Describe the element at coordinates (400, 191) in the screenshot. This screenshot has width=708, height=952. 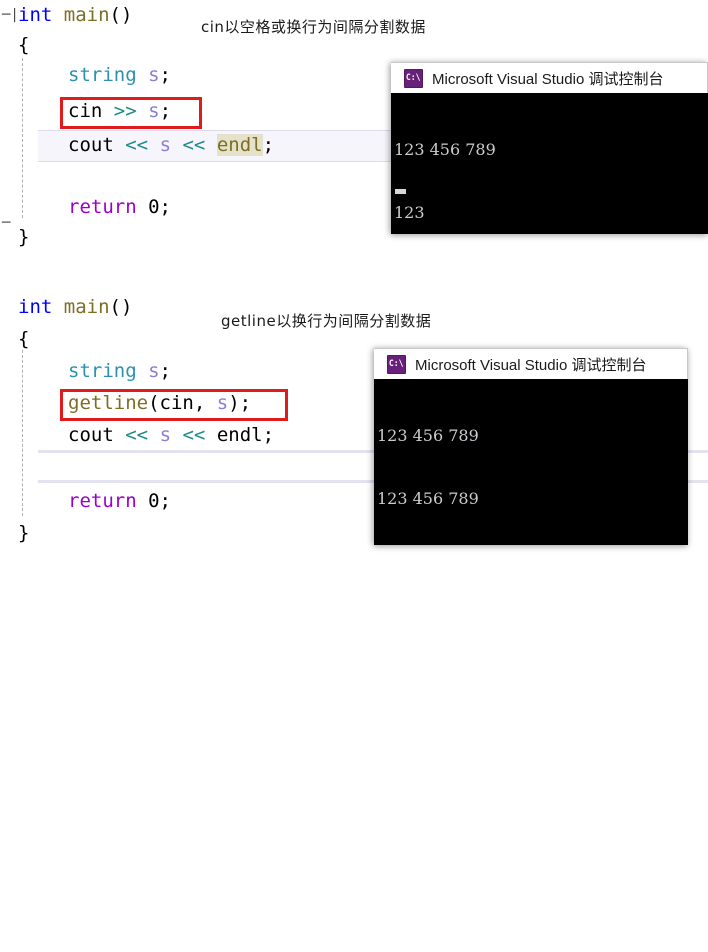
I see `console-cursor` at that location.